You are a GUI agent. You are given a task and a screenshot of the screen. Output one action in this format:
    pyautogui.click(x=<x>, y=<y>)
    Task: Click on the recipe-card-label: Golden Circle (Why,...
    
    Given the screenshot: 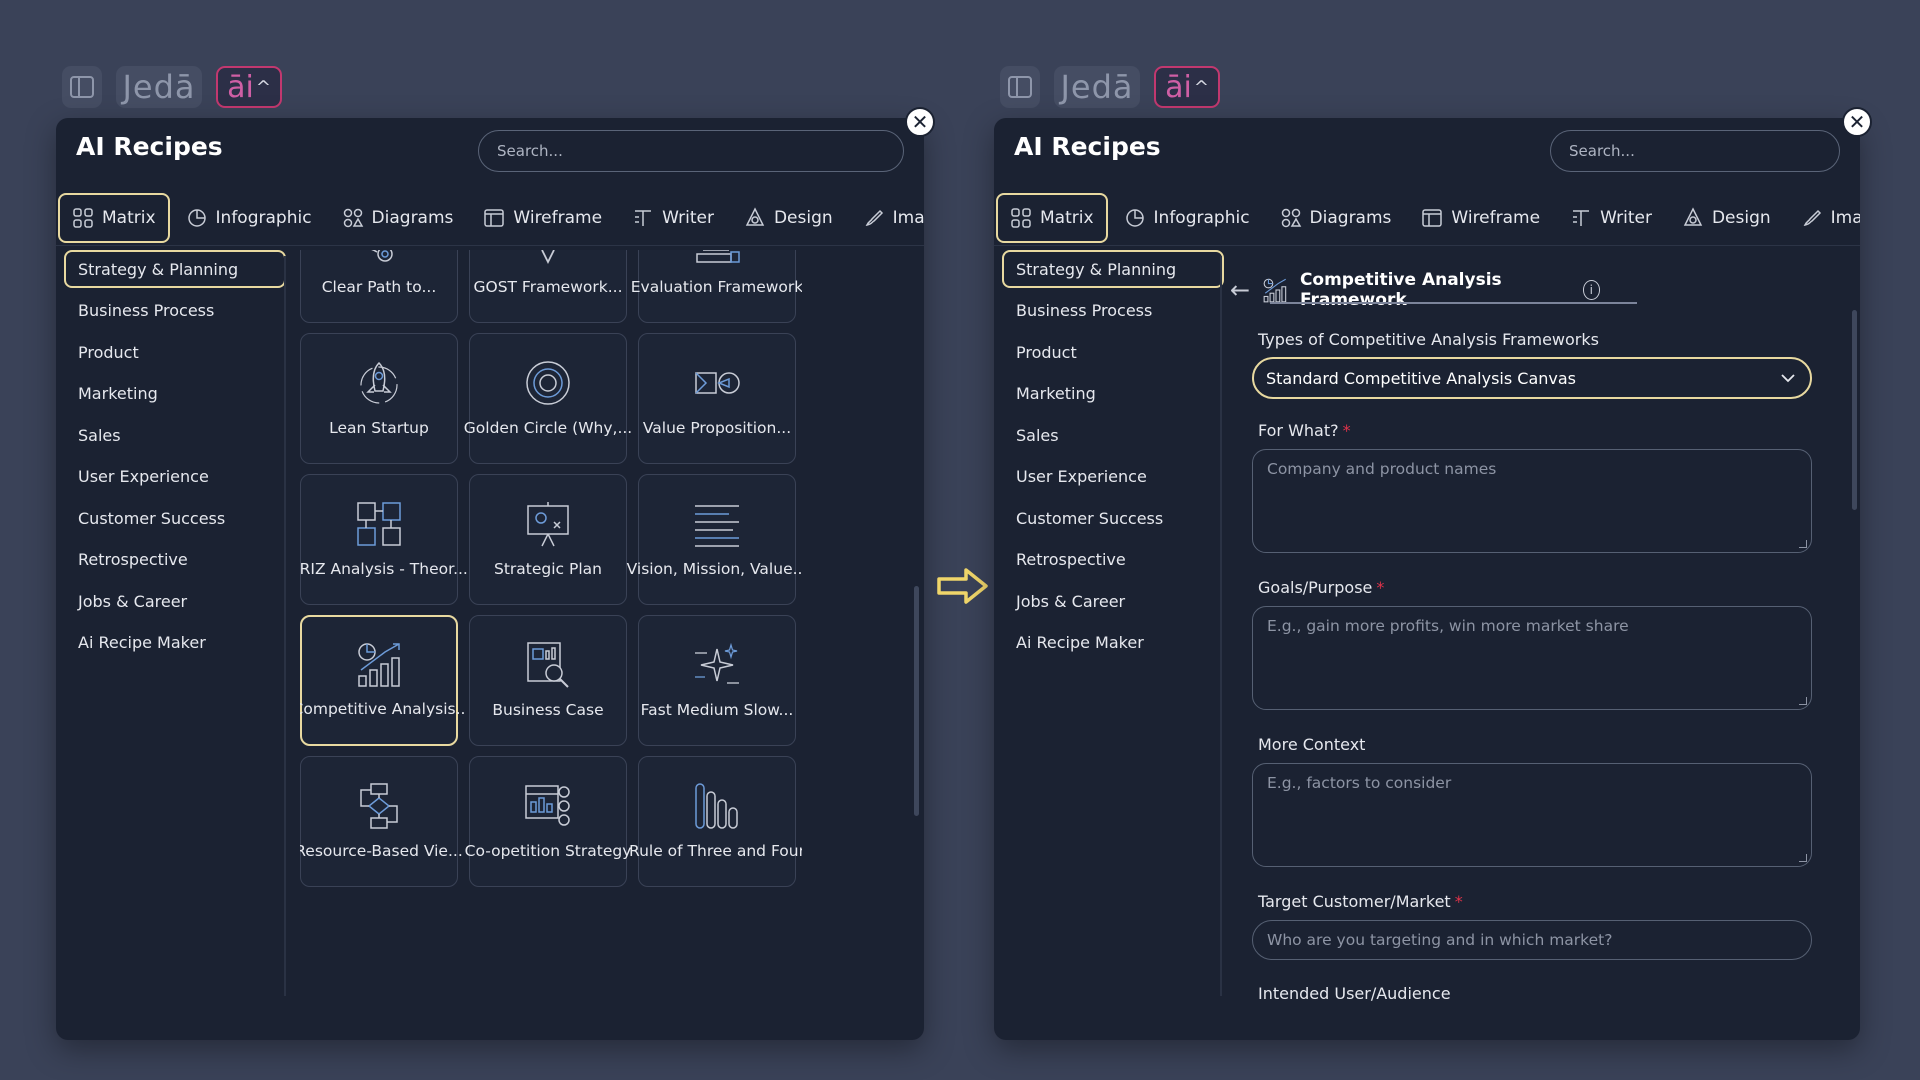 What is the action you would take?
    pyautogui.click(x=548, y=428)
    